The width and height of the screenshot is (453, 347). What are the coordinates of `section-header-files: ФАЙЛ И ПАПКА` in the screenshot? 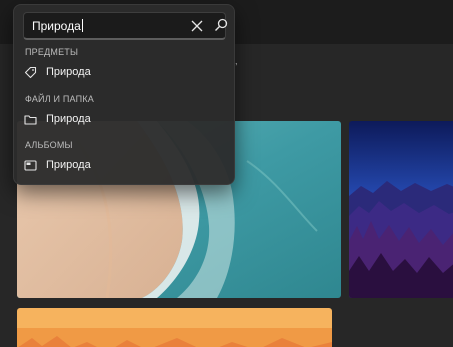 It's located at (59, 99).